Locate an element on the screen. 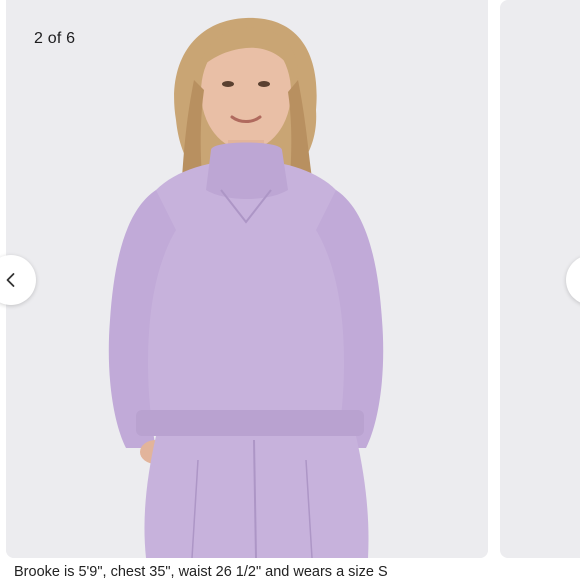 This screenshot has height=580, width=580. image-counter: 2 of 6 is located at coordinates (55, 38).